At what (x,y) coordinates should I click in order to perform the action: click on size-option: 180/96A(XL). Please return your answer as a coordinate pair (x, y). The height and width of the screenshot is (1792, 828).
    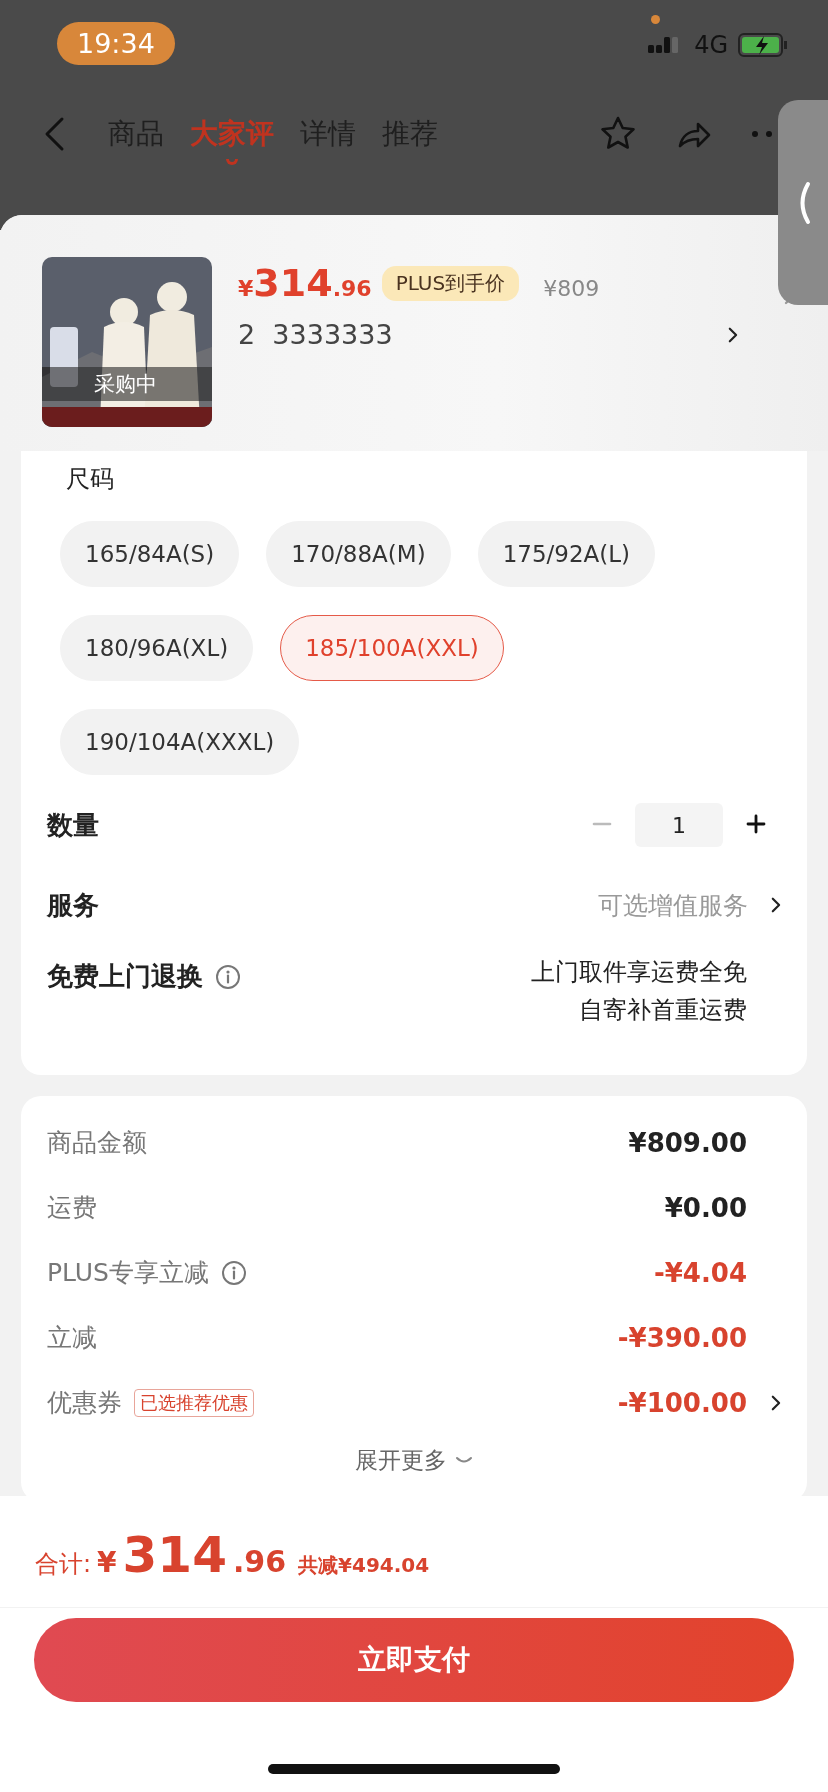
    Looking at the image, I should click on (157, 648).